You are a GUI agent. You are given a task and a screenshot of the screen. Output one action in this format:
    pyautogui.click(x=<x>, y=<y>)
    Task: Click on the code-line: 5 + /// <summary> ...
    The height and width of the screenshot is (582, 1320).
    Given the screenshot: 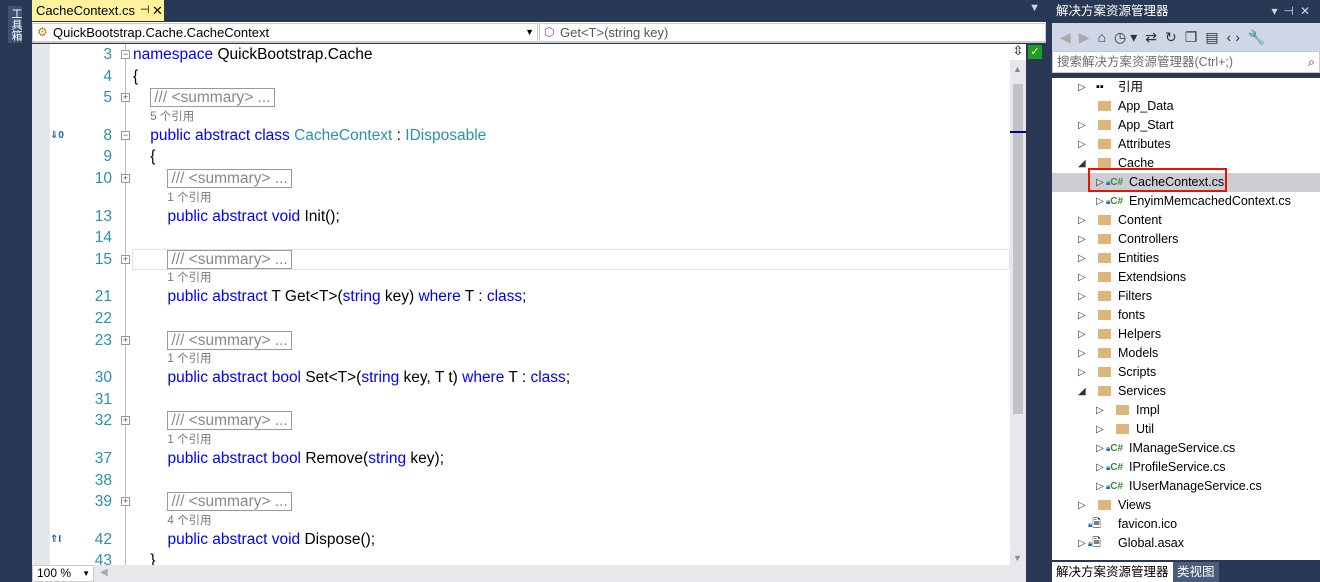 What is the action you would take?
    pyautogui.click(x=521, y=98)
    